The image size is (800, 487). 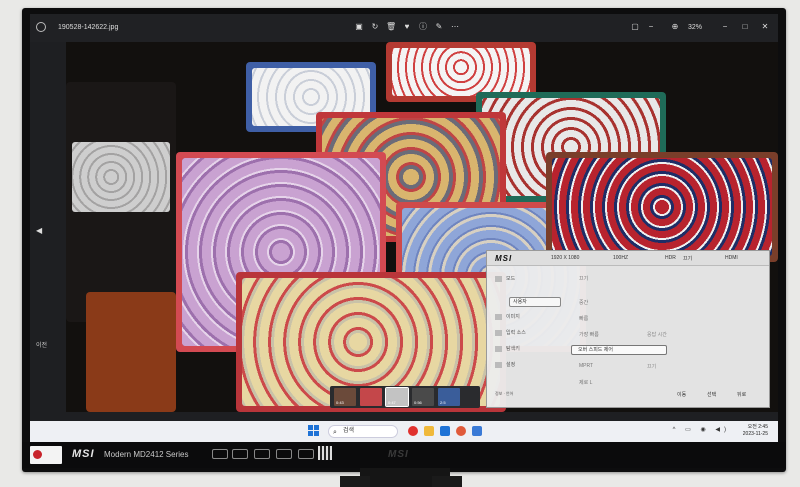 I want to click on taskbar-clock: 오전 2:45 2023-11-25, so click(x=755, y=431).